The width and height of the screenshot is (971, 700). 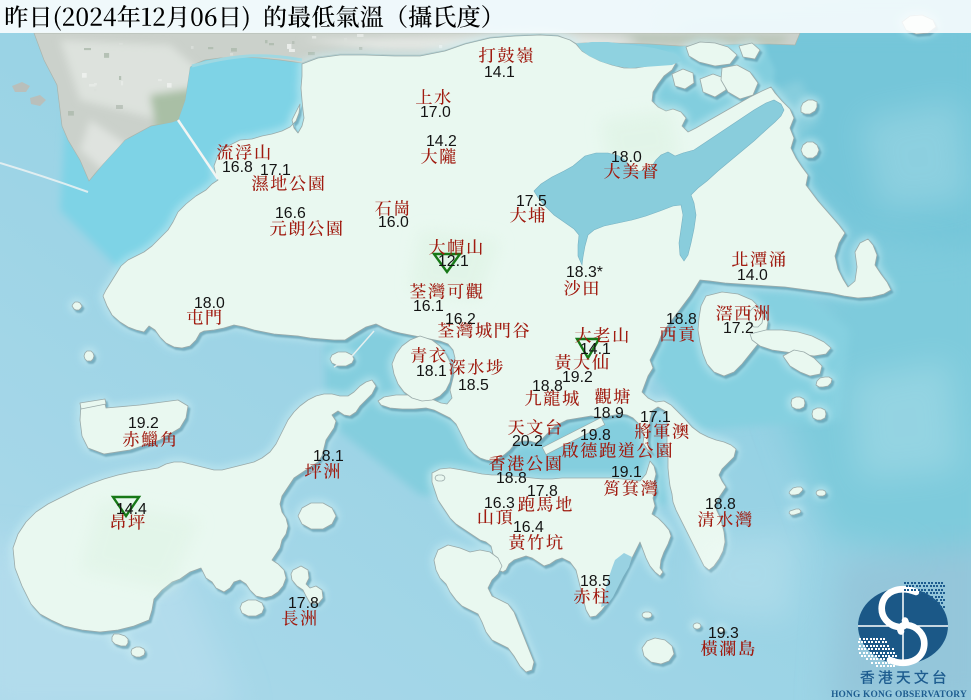 What do you see at coordinates (738, 328) in the screenshot?
I see `svg-text: 17.2` at bounding box center [738, 328].